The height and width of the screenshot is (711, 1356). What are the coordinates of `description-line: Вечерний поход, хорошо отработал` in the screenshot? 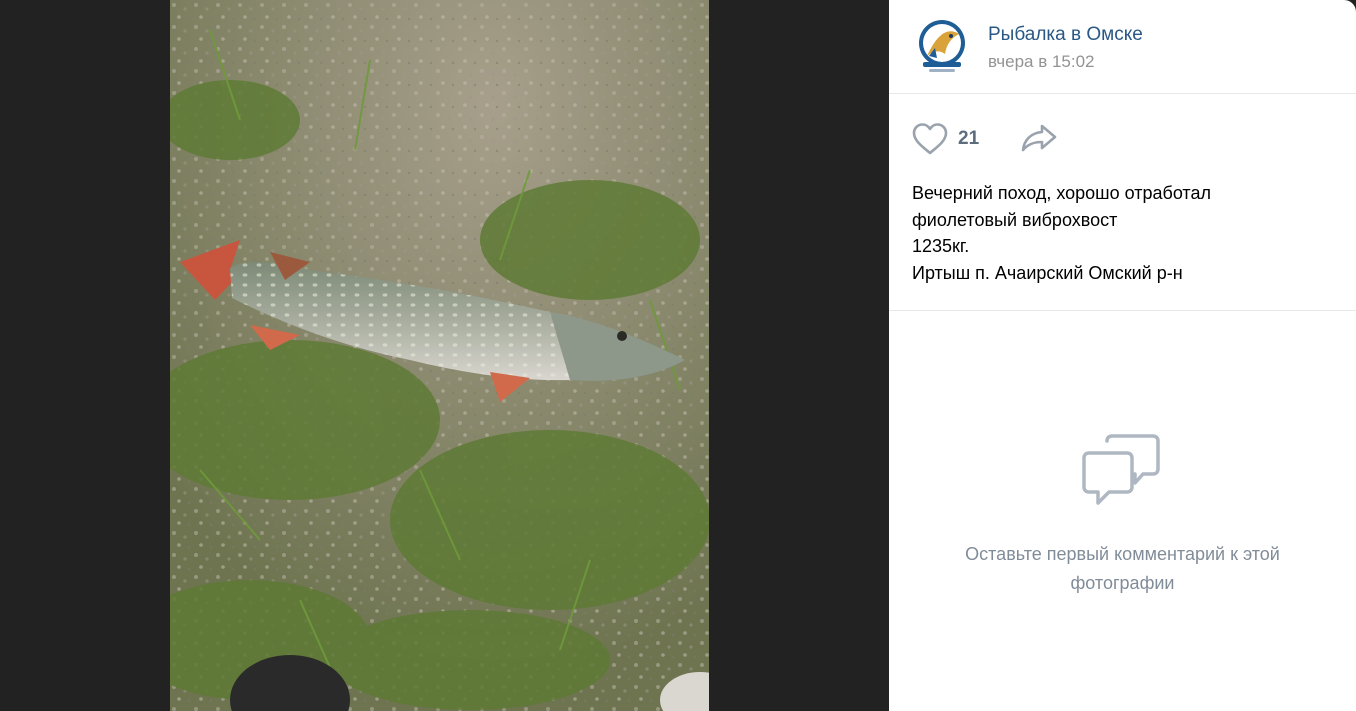 It's located at (1061, 193).